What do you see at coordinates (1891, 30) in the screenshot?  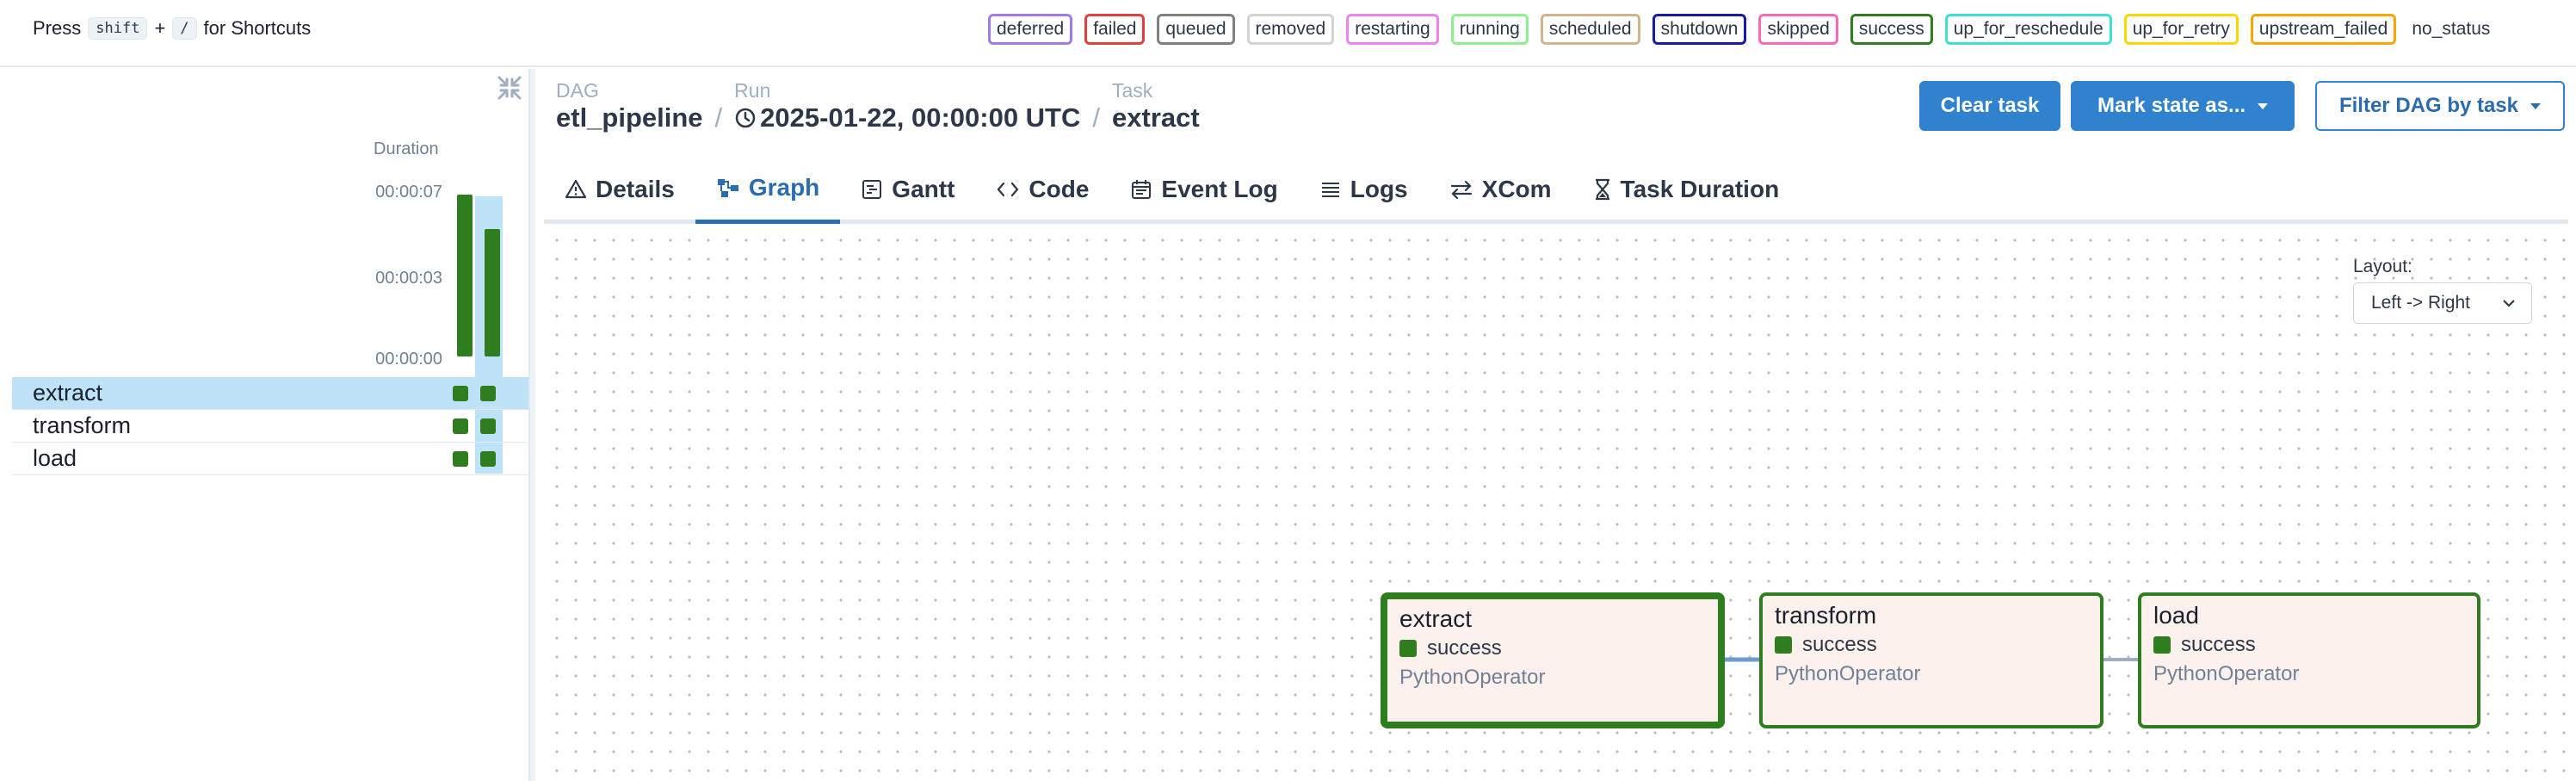 I see `legend-success: success` at bounding box center [1891, 30].